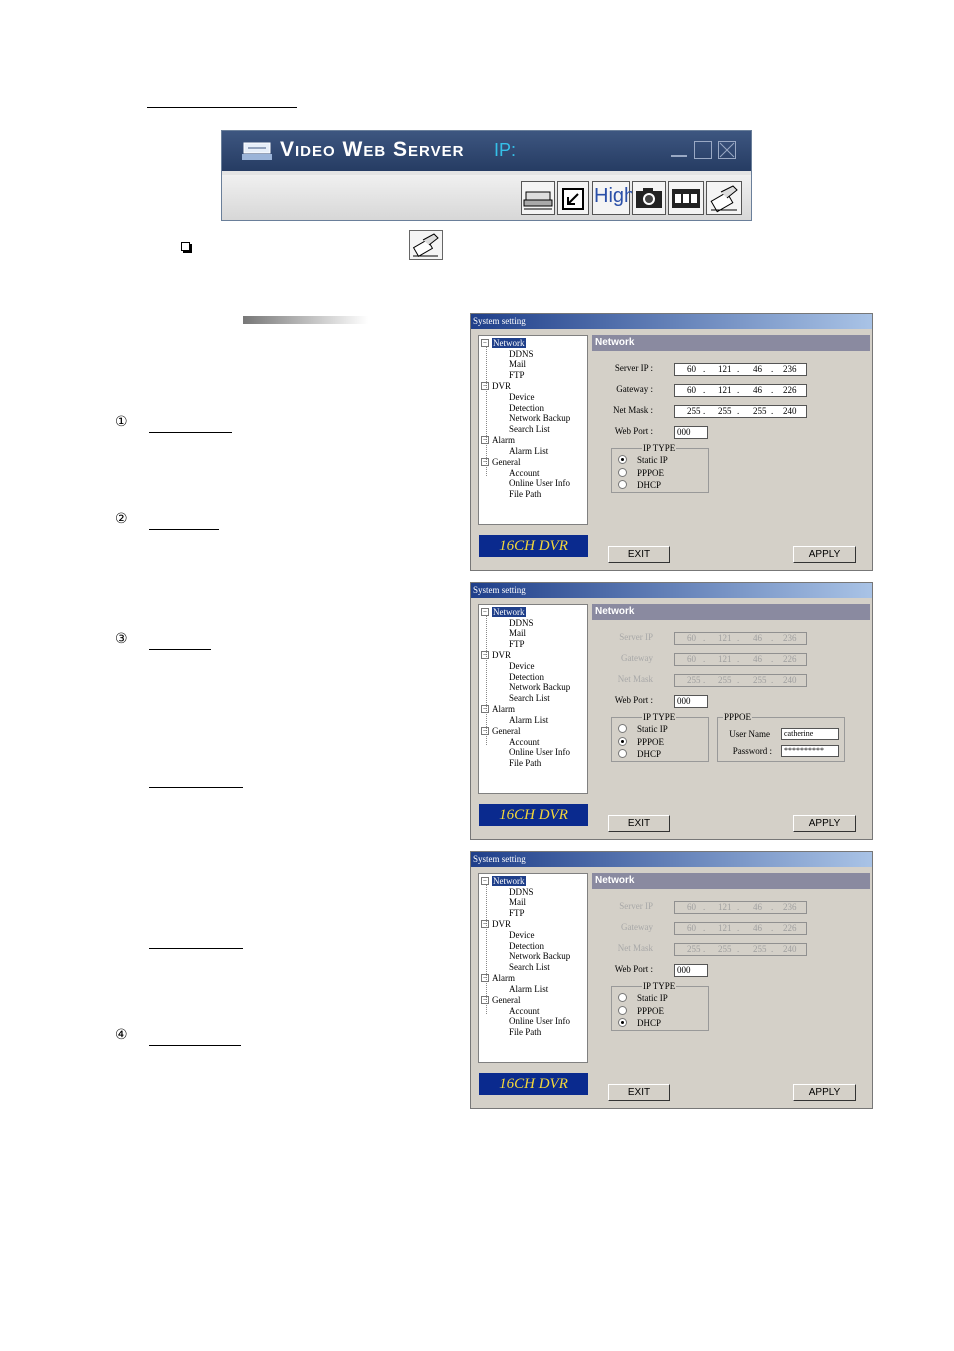  I want to click on ip-type-group: IP TYPE Static IP PPPOE DHCP, so click(660, 737).